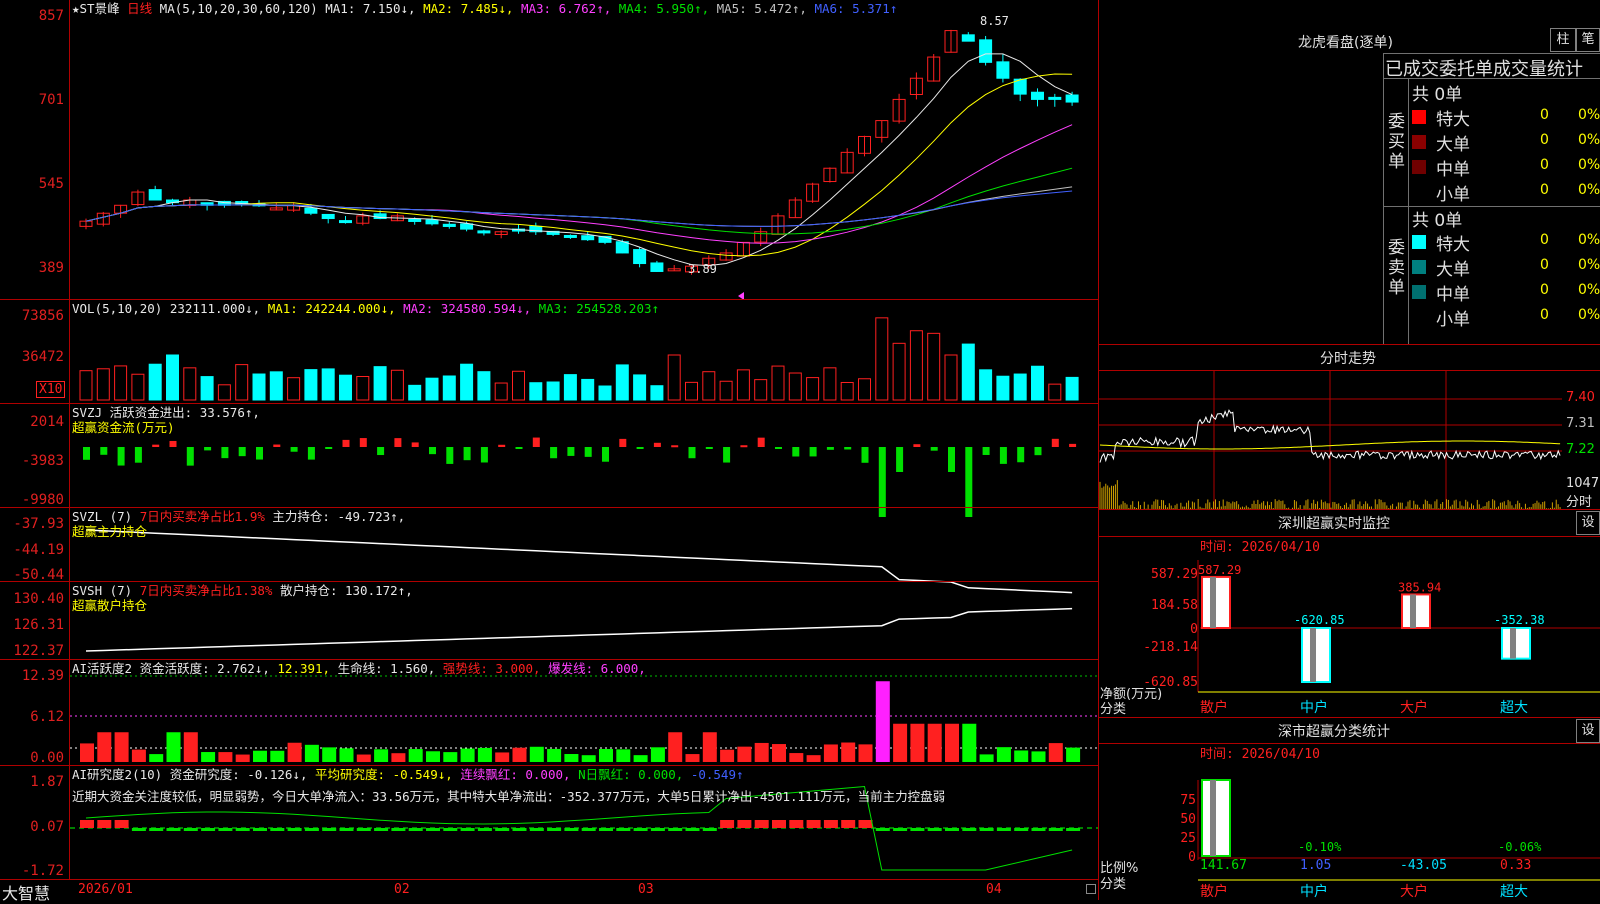 The width and height of the screenshot is (1600, 904). What do you see at coordinates (1589, 315) in the screenshot?
I see `order-pct: 0%` at bounding box center [1589, 315].